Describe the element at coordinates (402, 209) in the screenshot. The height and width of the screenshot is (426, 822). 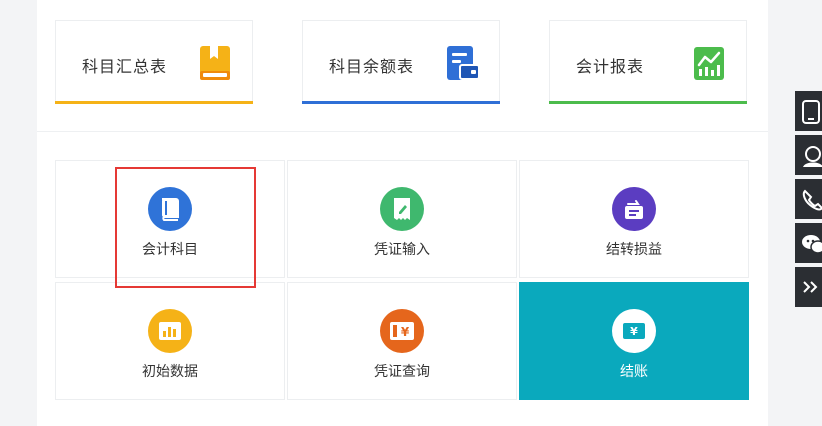
I see `voucher-edit-icon` at that location.